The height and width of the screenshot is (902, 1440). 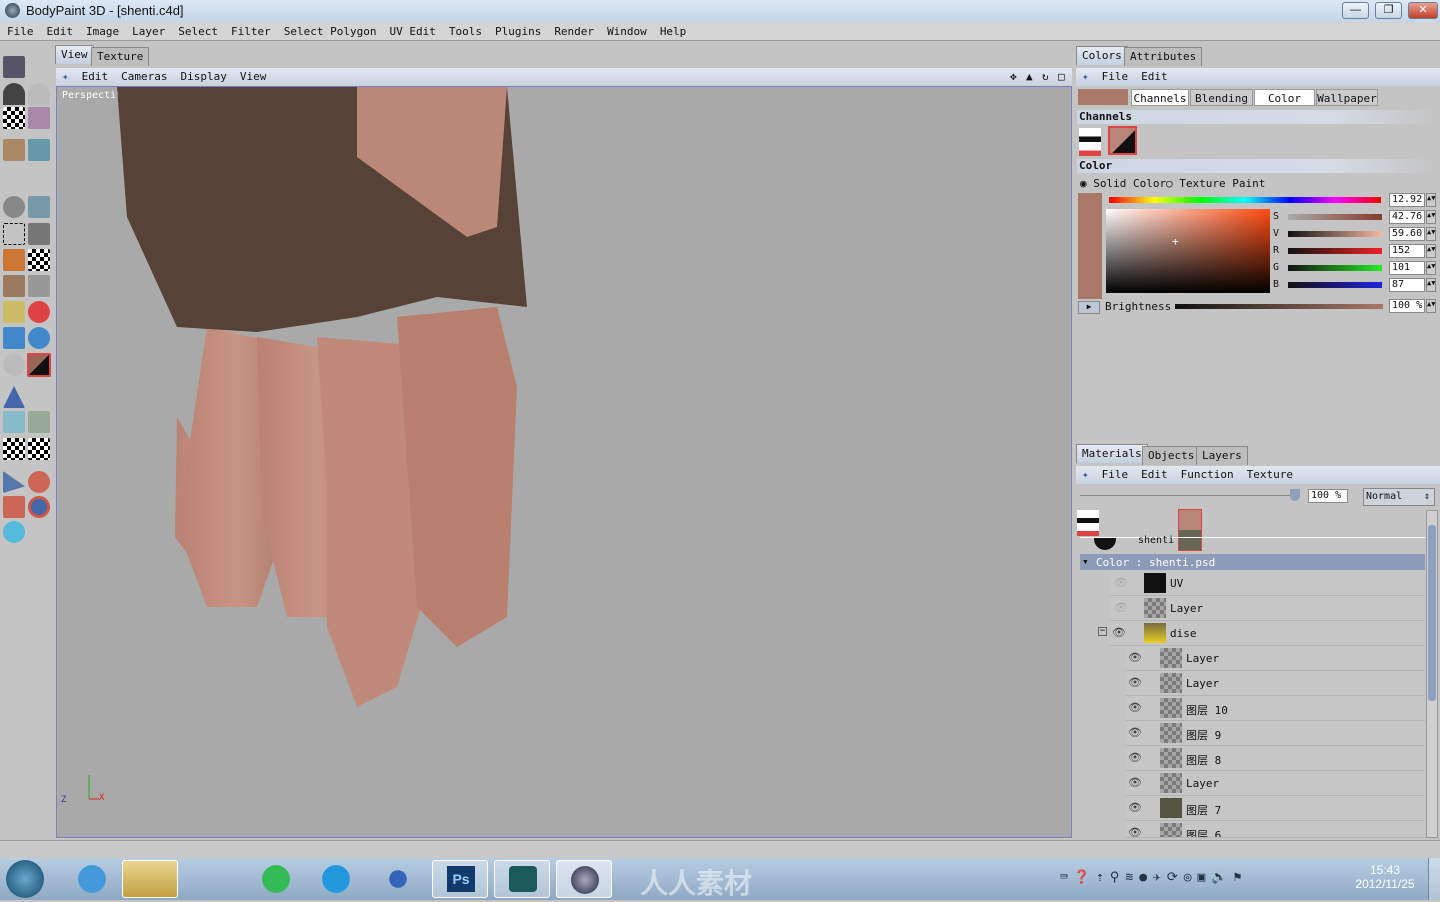 I want to click on material-name: shenti, so click(x=1156, y=540).